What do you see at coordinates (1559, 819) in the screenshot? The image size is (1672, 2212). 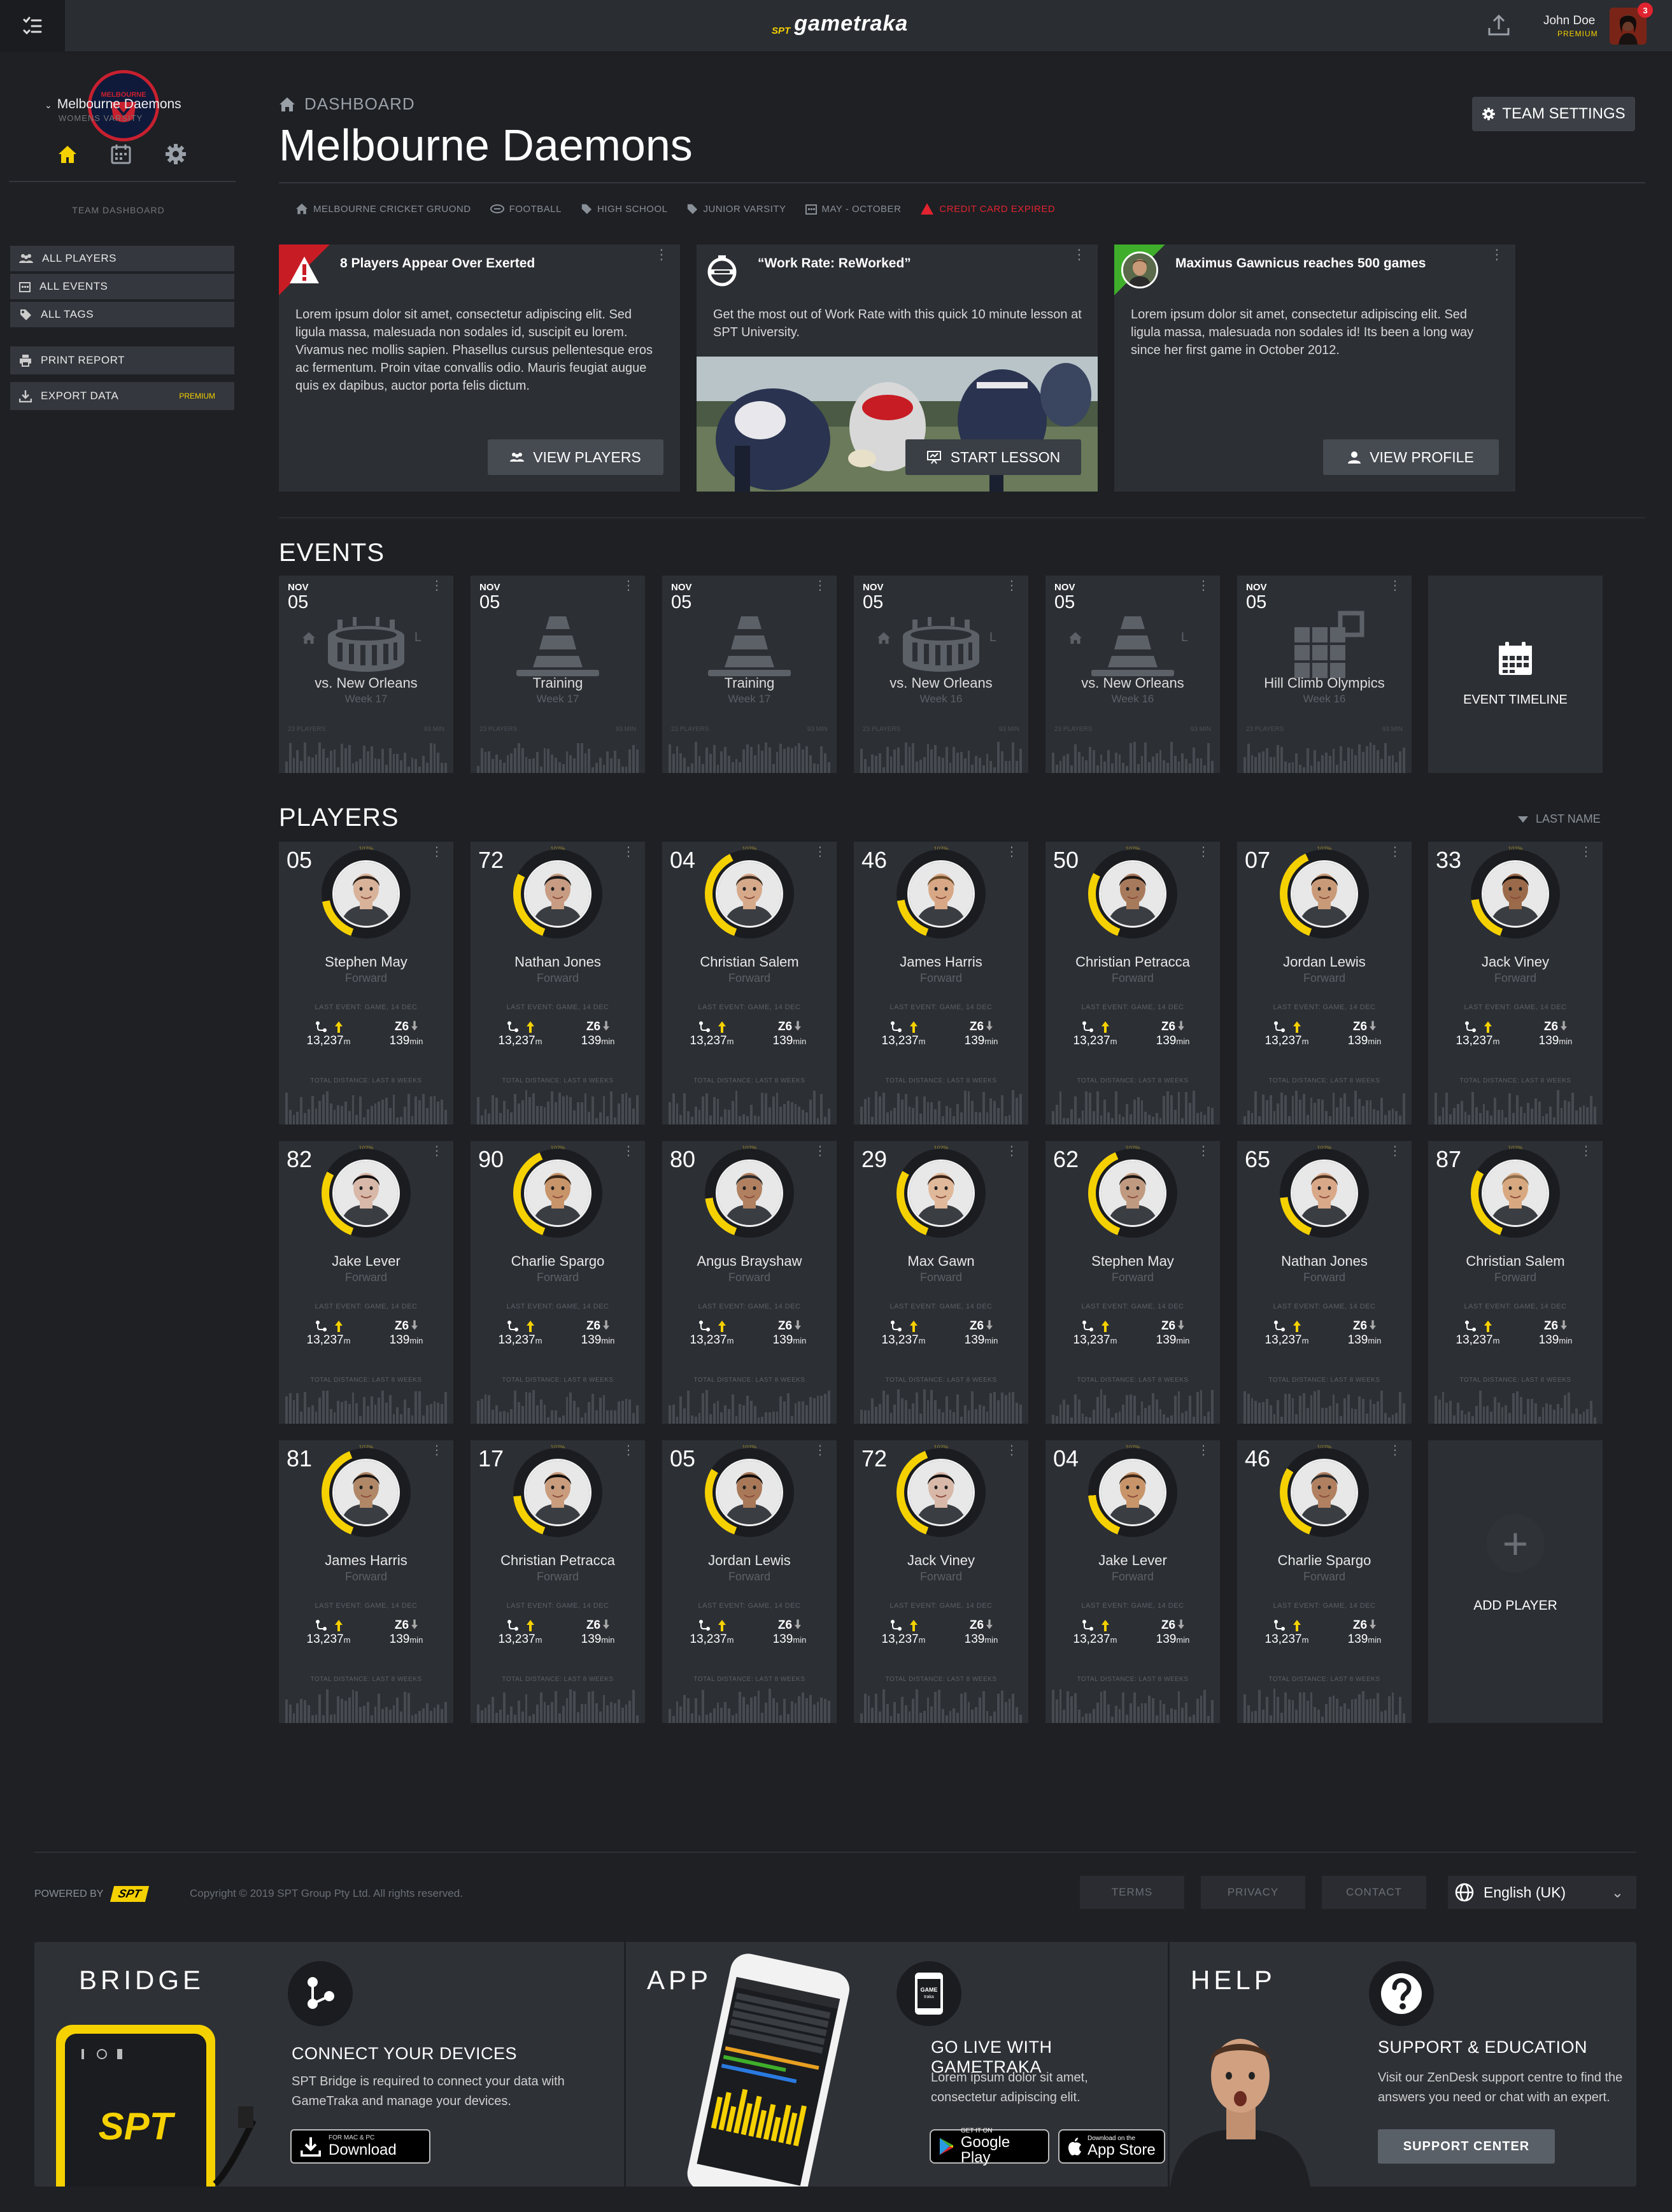 I see `sort-dropdown: LAST NAME` at bounding box center [1559, 819].